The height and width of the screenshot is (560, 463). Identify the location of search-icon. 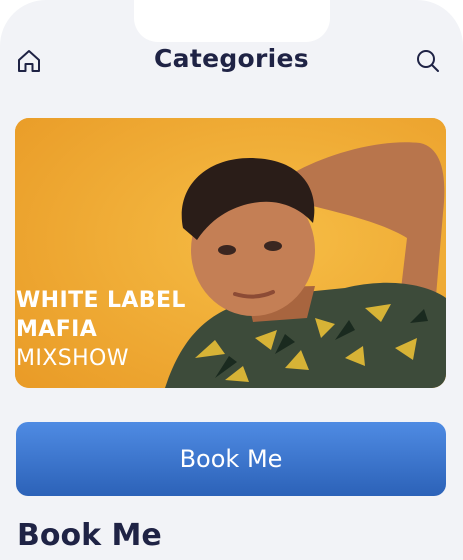
(428, 61).